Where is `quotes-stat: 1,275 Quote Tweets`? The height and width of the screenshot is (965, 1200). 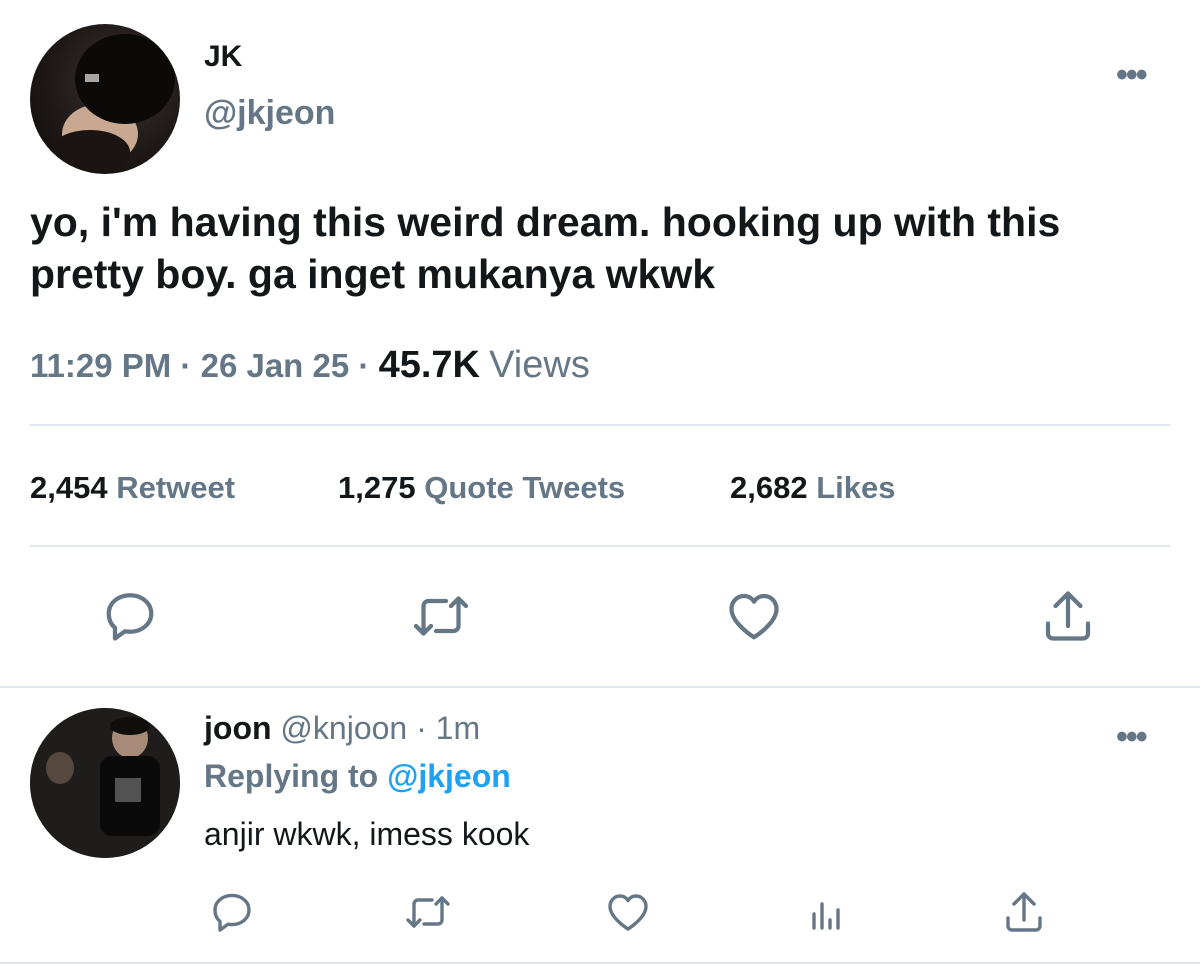 quotes-stat: 1,275 Quote Tweets is located at coordinates (481, 488).